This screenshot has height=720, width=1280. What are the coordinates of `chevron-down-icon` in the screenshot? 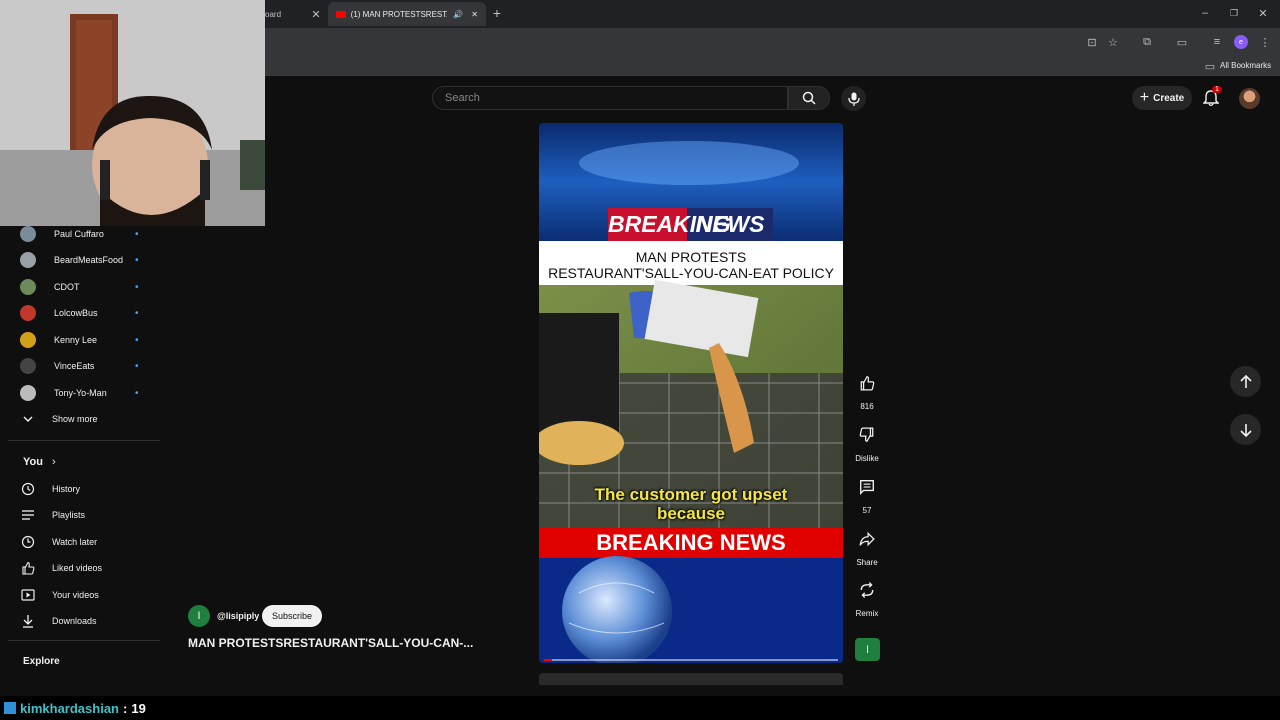 It's located at (28, 419).